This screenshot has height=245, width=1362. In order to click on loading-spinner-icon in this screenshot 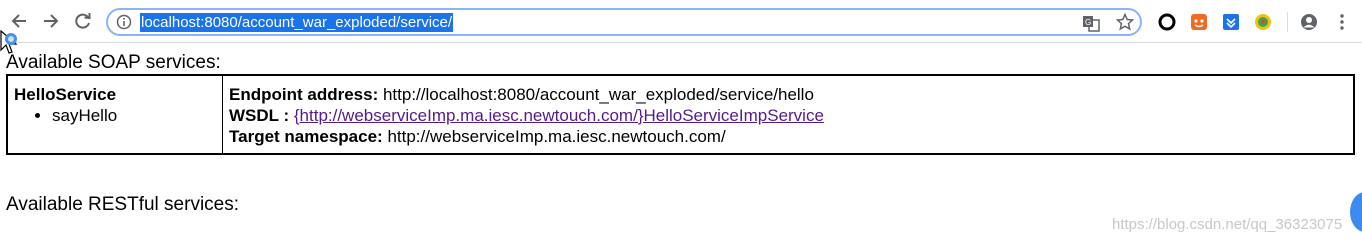, I will do `click(11, 39)`.